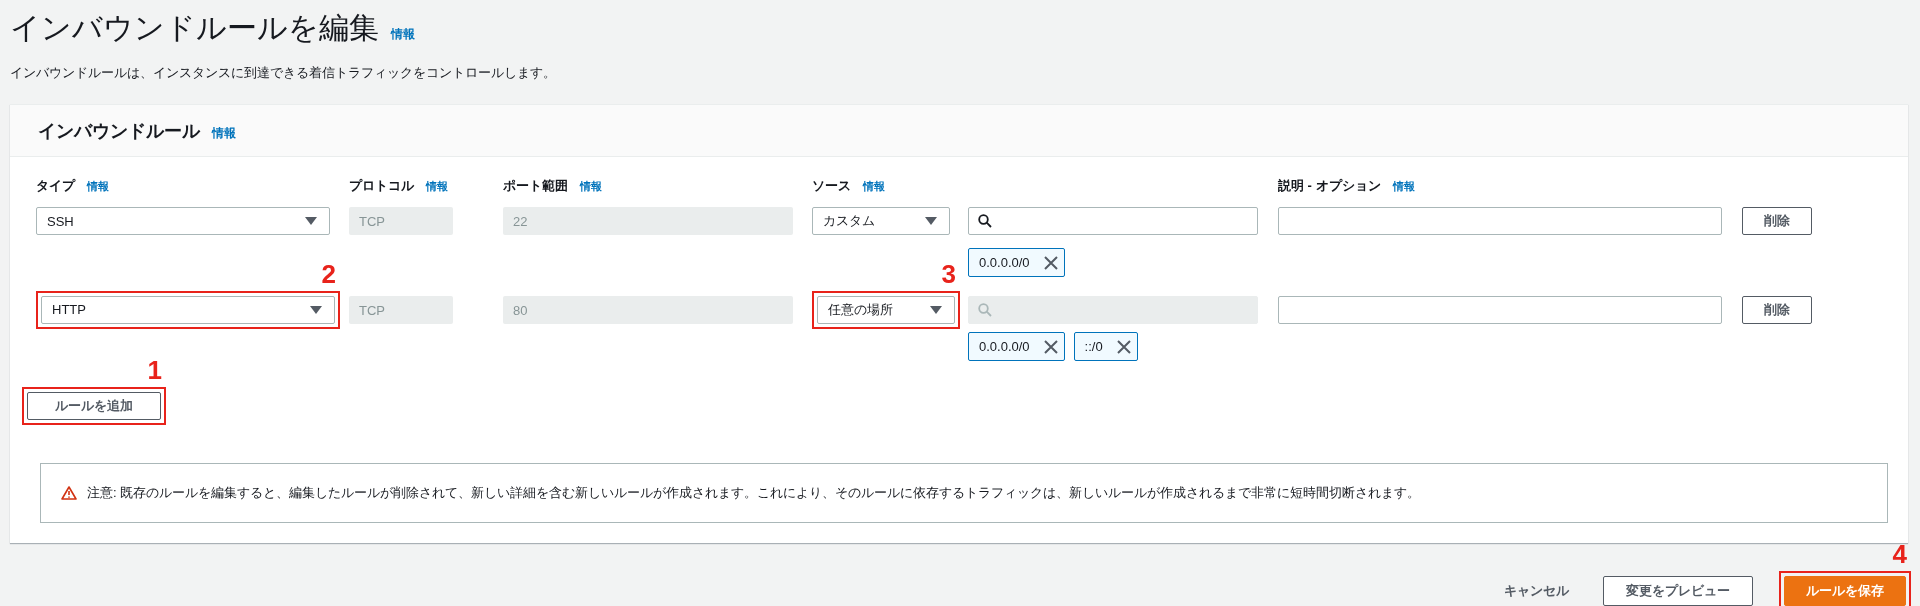 This screenshot has width=1920, height=606. Describe the element at coordinates (119, 131) in the screenshot. I see `panel-title: インバウンドルール` at that location.